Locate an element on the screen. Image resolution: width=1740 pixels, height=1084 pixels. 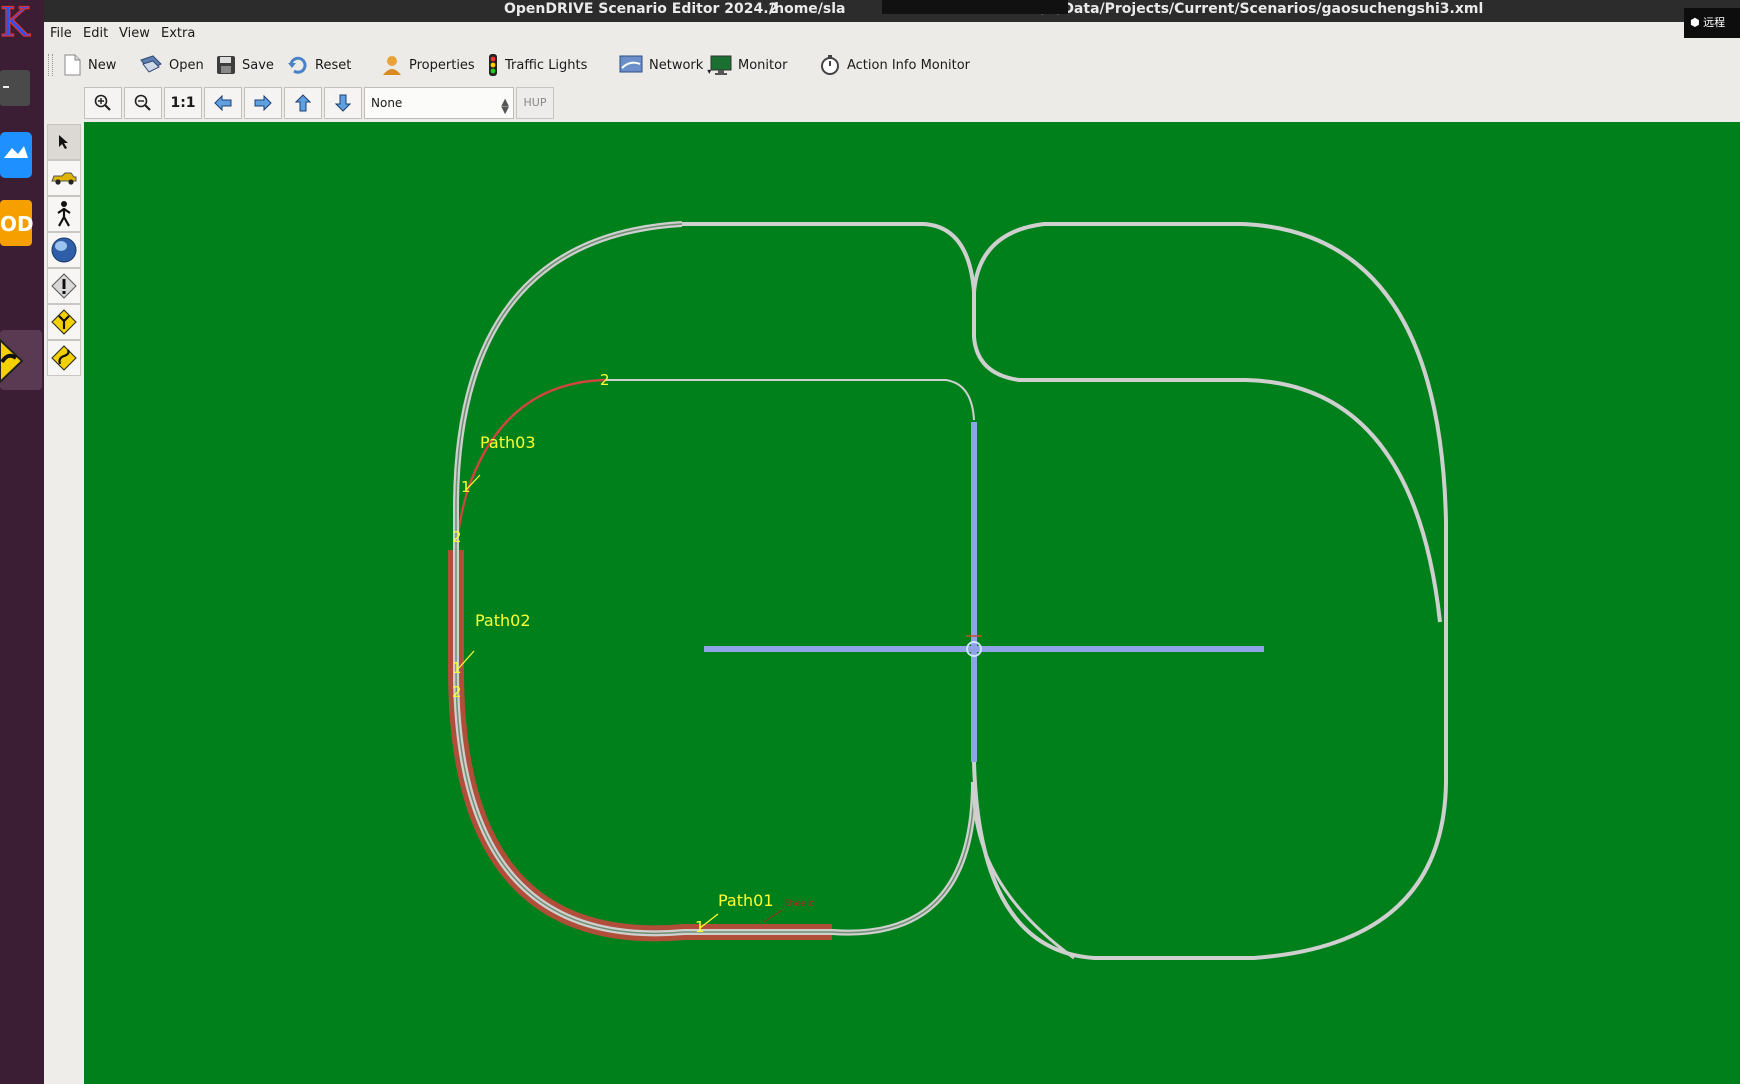
stopwatch-icon is located at coordinates (830, 65).